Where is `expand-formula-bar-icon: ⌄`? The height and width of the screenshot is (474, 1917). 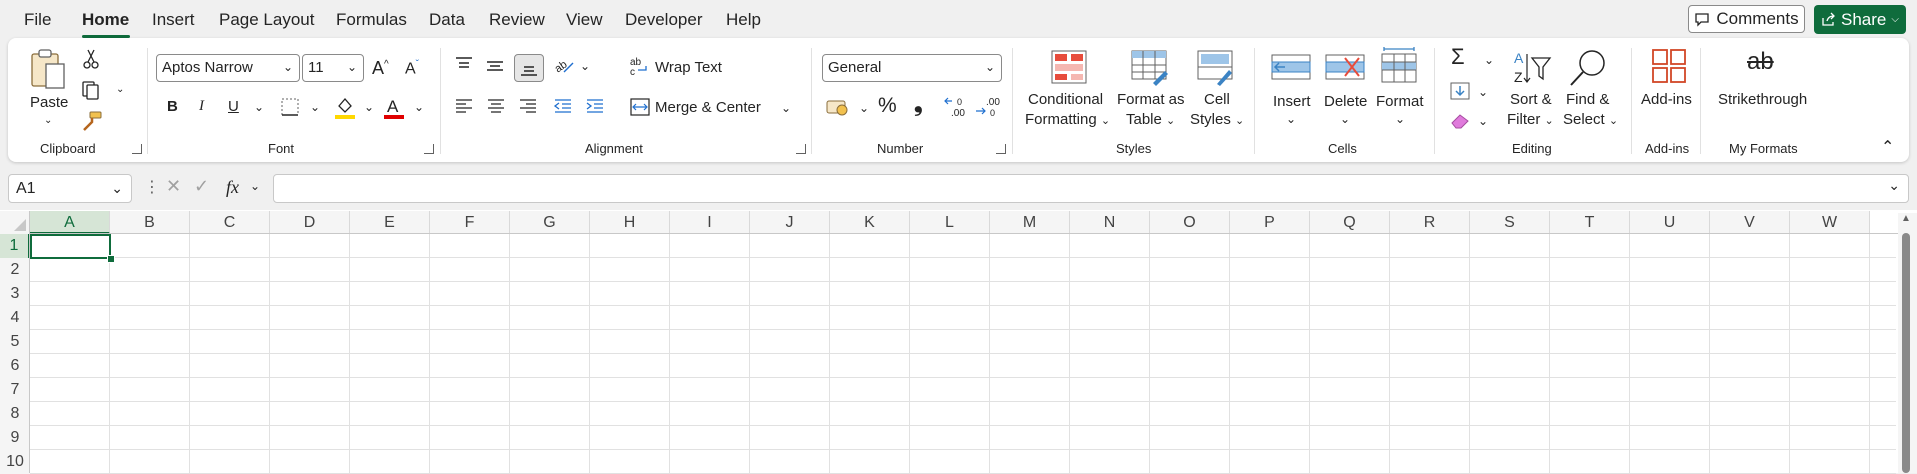
expand-formula-bar-icon: ⌄ is located at coordinates (1894, 185).